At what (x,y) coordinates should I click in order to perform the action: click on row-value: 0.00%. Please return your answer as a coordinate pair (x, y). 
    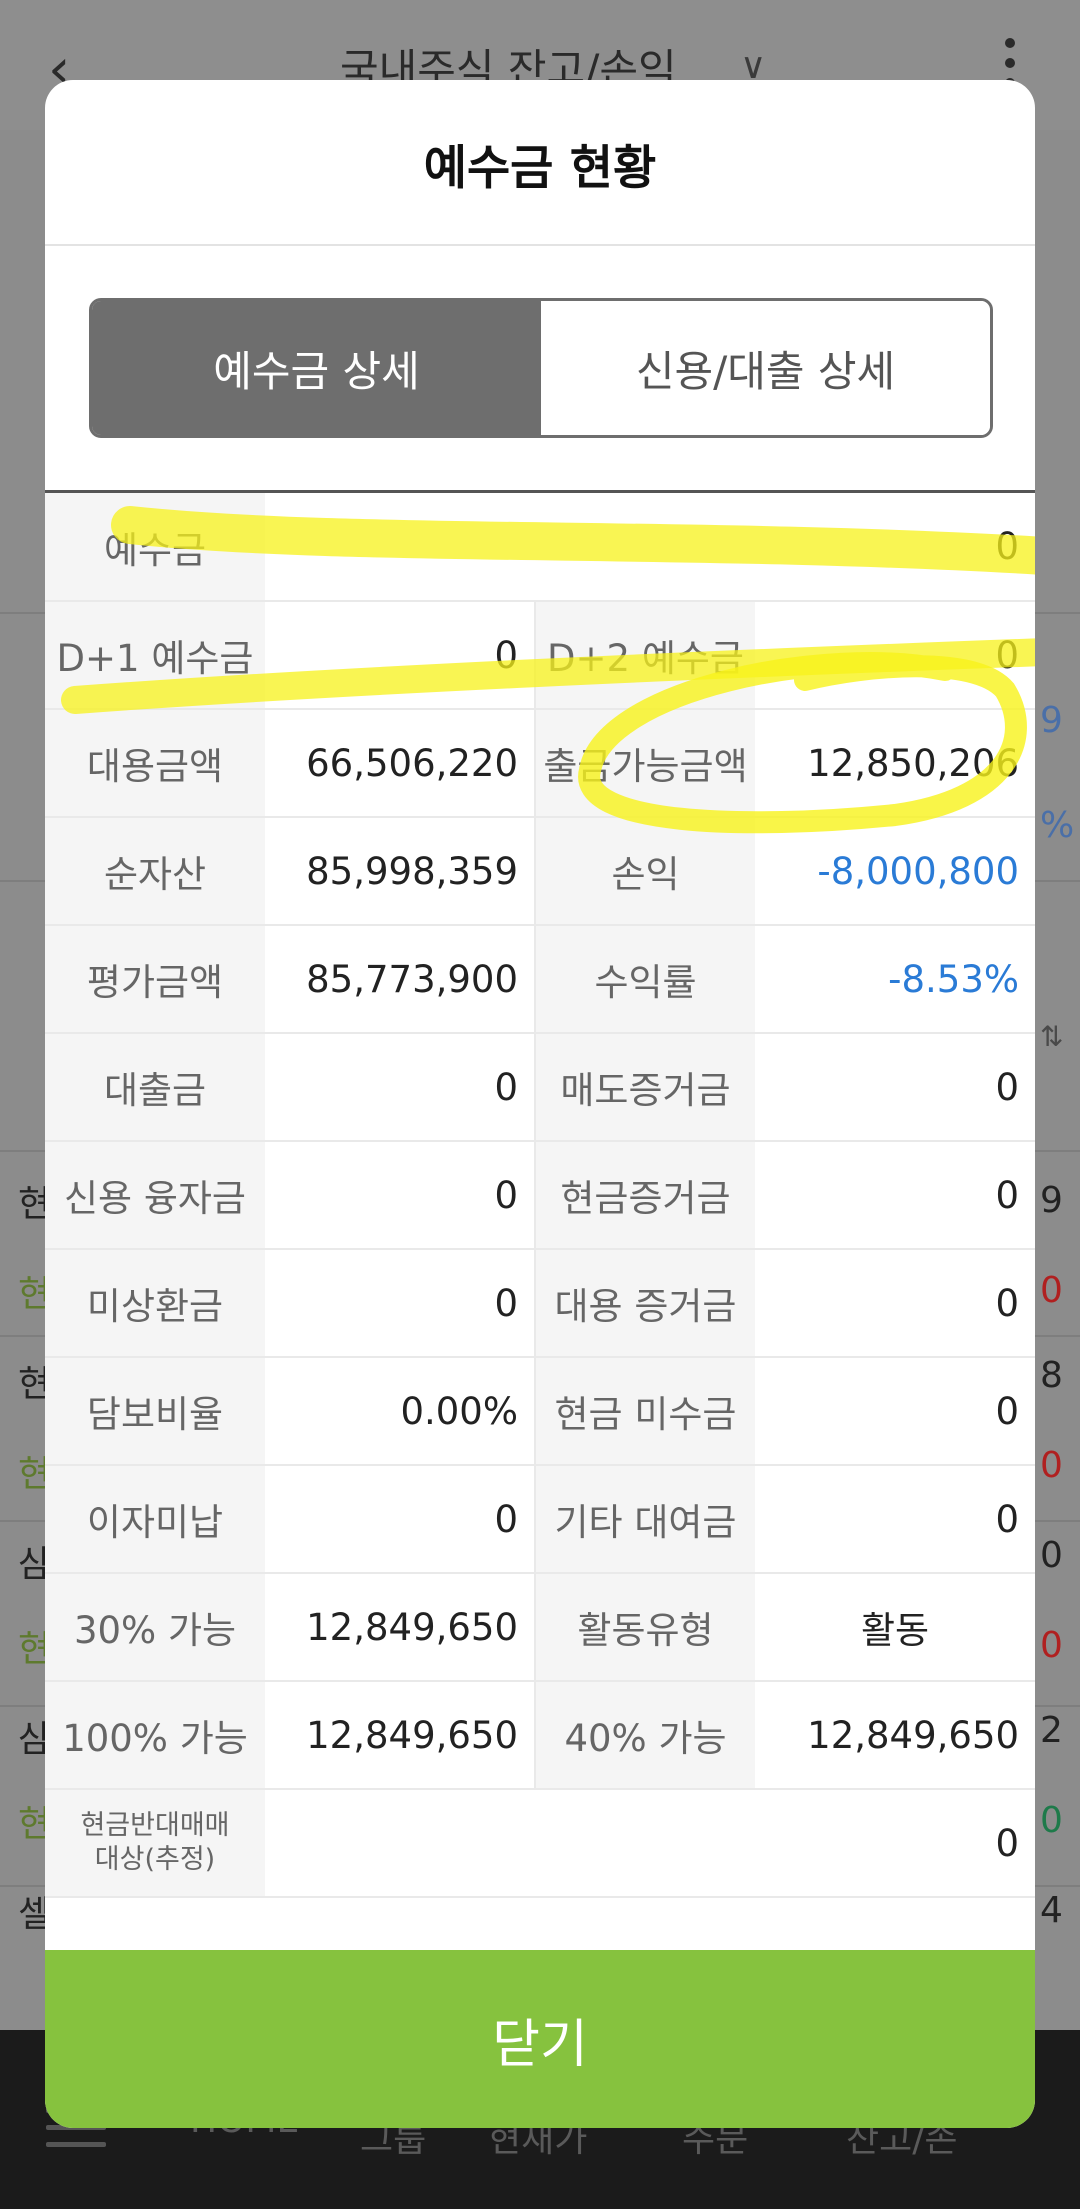
    Looking at the image, I should click on (400, 1411).